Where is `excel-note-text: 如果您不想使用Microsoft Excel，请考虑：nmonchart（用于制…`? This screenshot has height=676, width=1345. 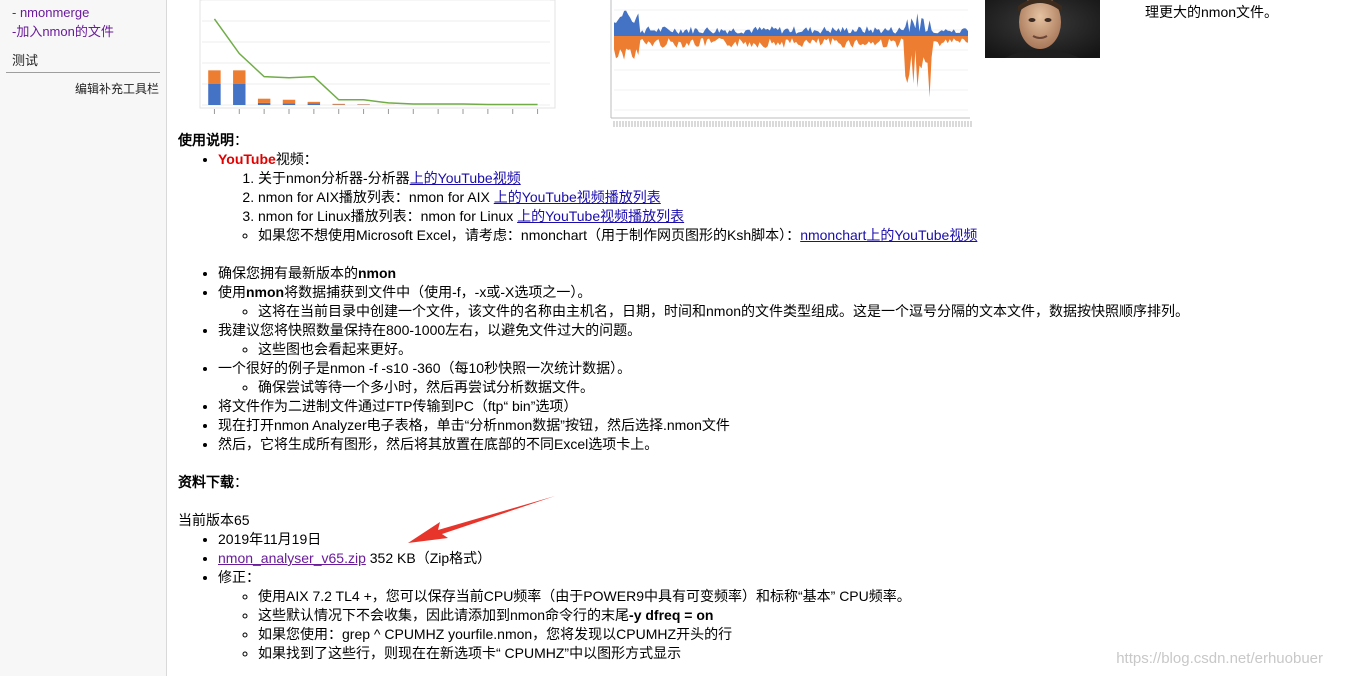
excel-note-text: 如果您不想使用Microsoft Excel，请考虑：nmonchart（用于制… is located at coordinates (529, 235).